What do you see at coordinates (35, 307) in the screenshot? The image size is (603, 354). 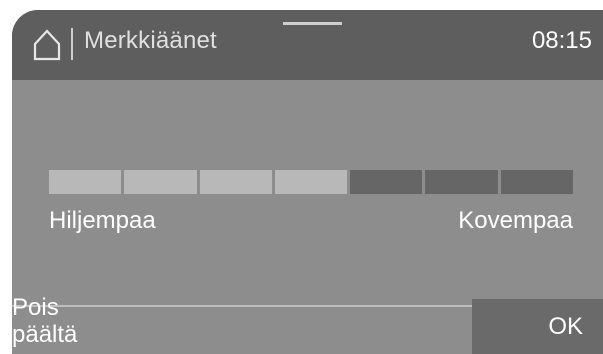 I see `turn-off-label-line1: Pois` at bounding box center [35, 307].